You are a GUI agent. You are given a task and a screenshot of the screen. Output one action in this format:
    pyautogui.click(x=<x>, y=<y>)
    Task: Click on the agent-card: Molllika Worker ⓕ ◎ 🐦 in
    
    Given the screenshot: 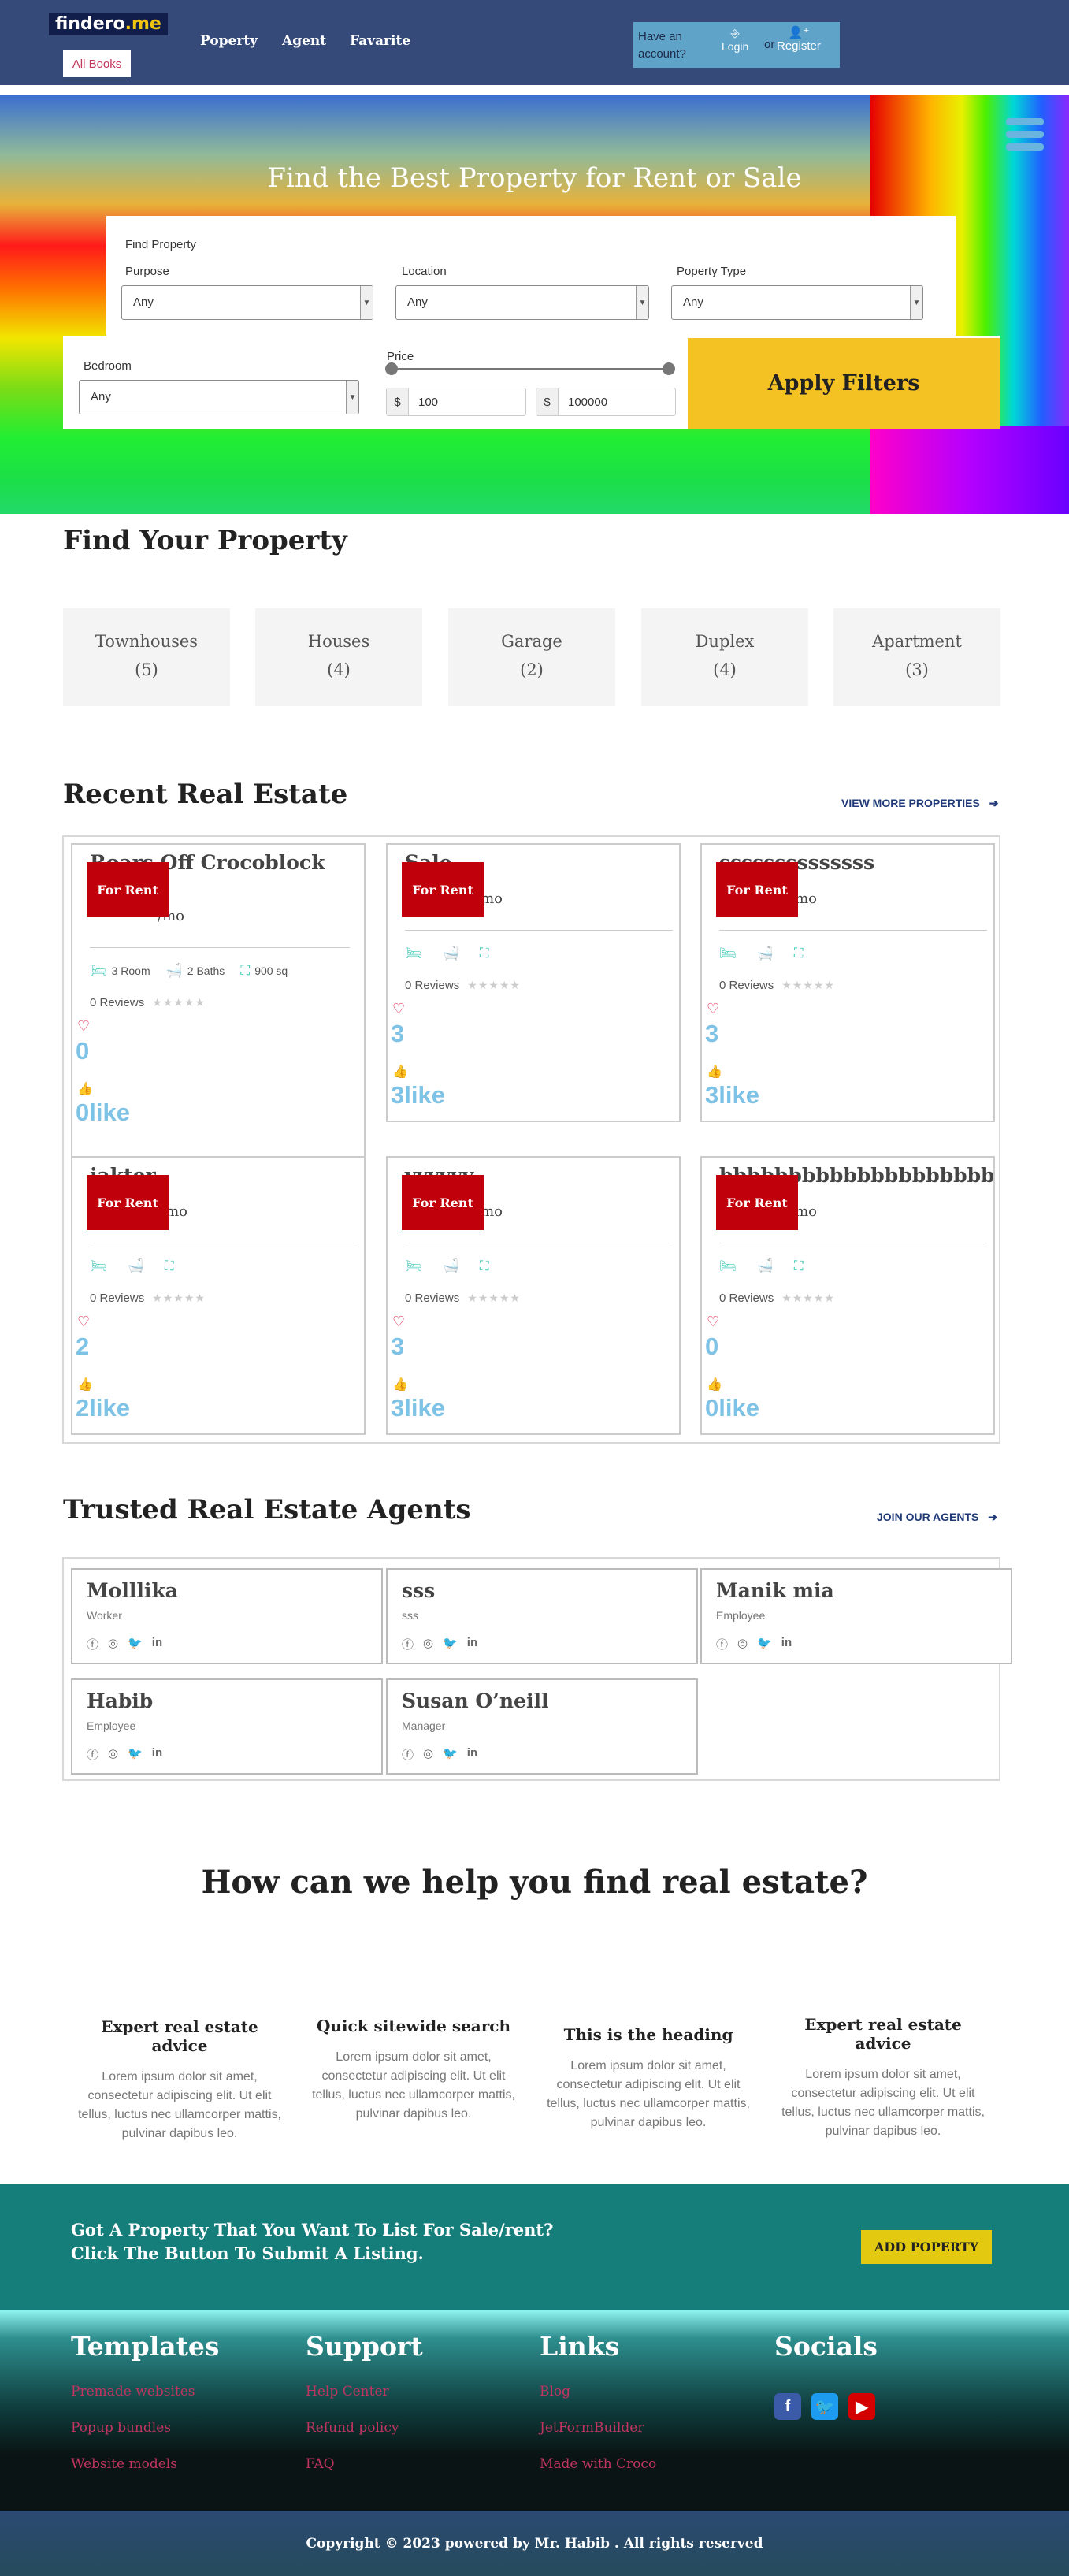 What is the action you would take?
    pyautogui.click(x=227, y=1616)
    